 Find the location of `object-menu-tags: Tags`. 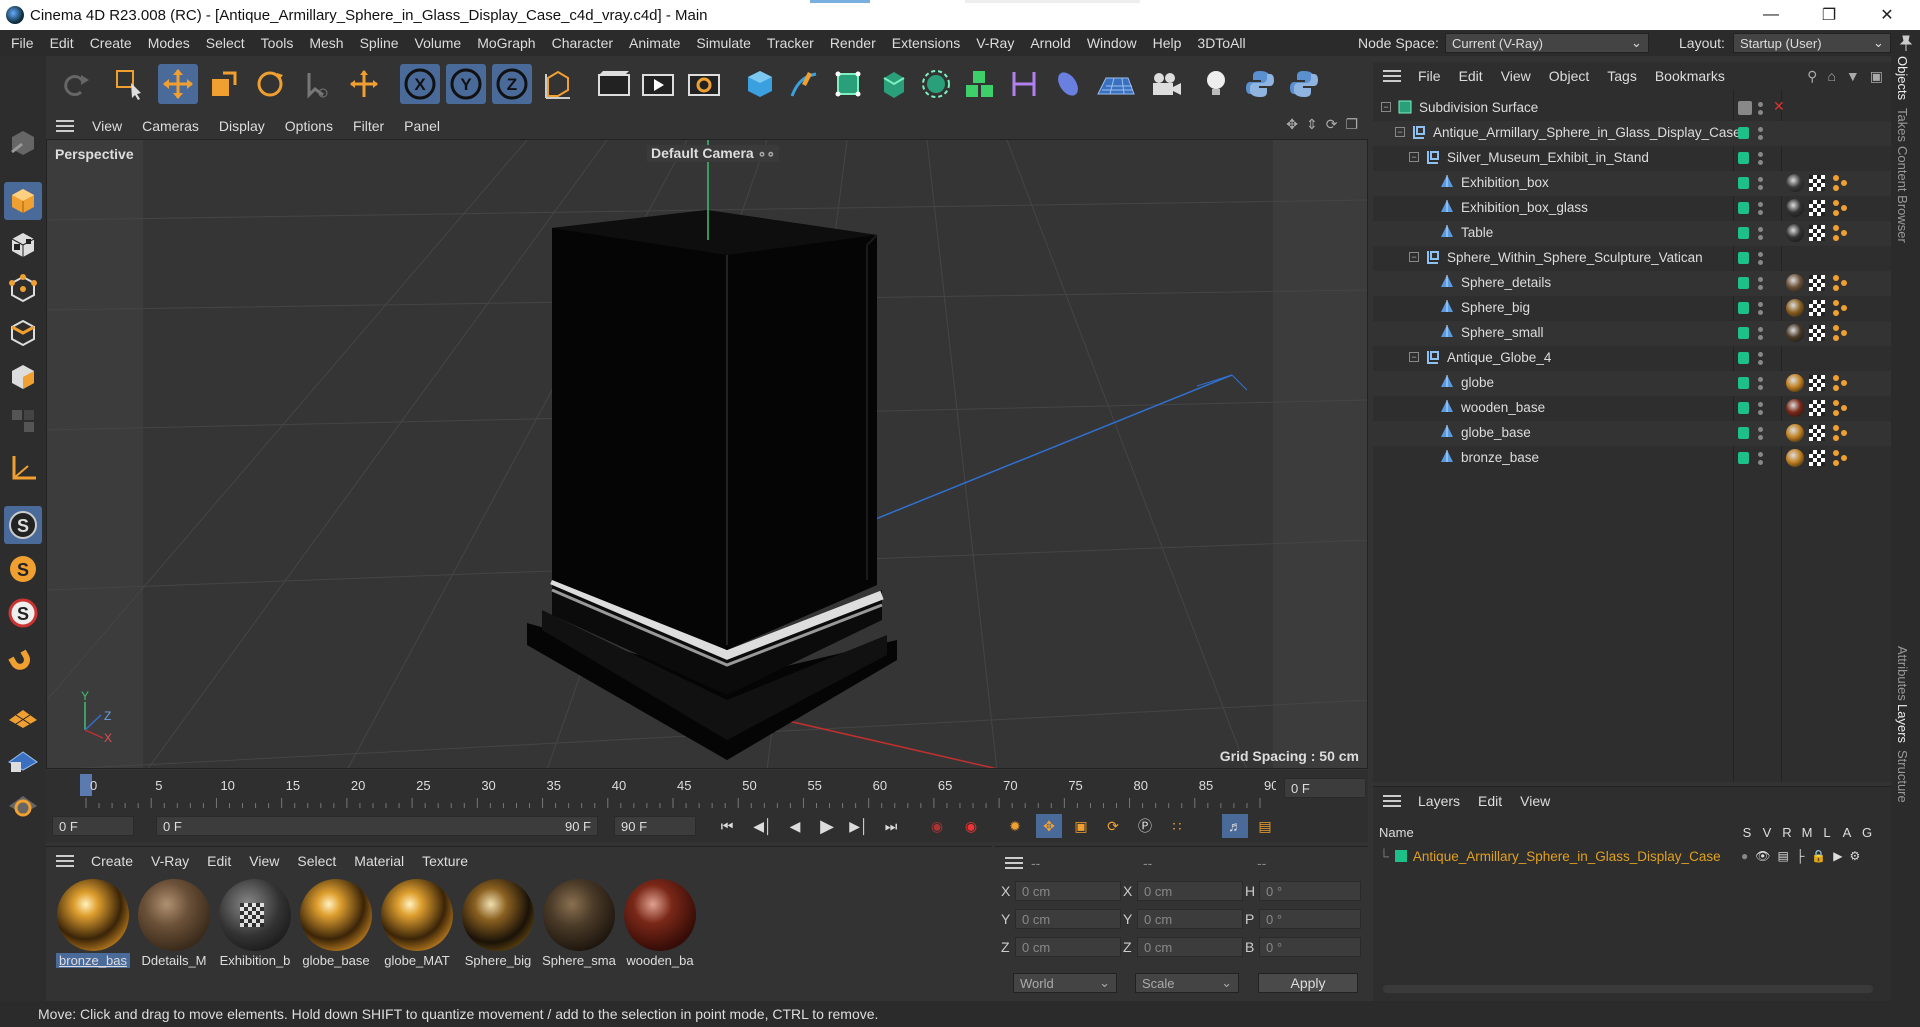

object-menu-tags: Tags is located at coordinates (1622, 76).